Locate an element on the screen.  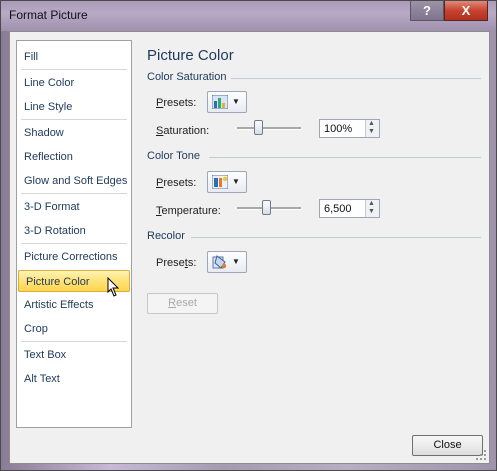
section-recolor: Recolor is located at coordinates (166, 236).